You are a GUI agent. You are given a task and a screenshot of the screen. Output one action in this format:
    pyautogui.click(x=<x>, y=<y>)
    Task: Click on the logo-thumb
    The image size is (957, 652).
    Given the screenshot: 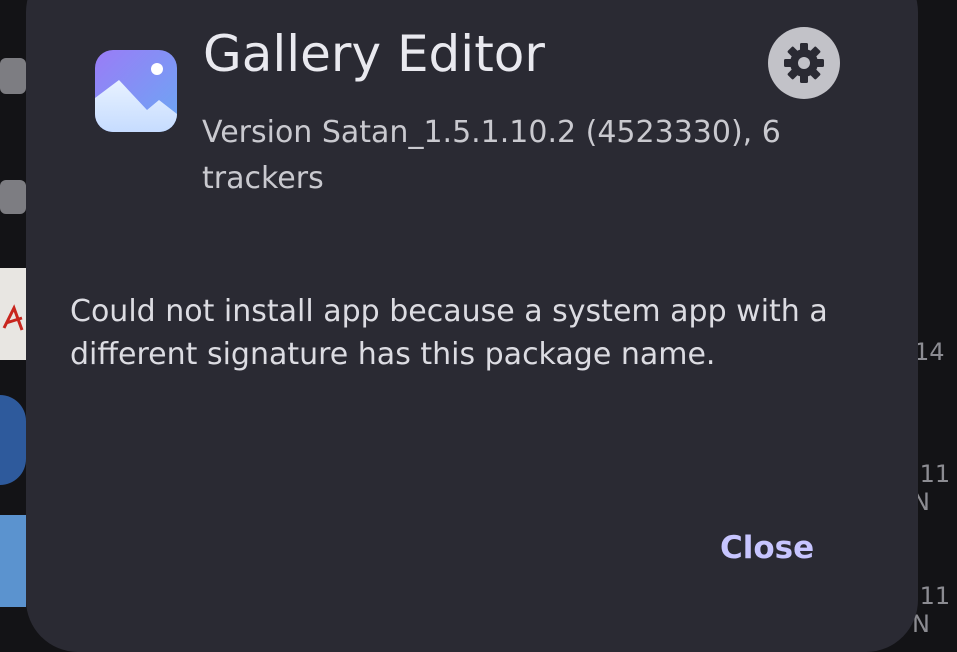 What is the action you would take?
    pyautogui.click(x=13, y=440)
    